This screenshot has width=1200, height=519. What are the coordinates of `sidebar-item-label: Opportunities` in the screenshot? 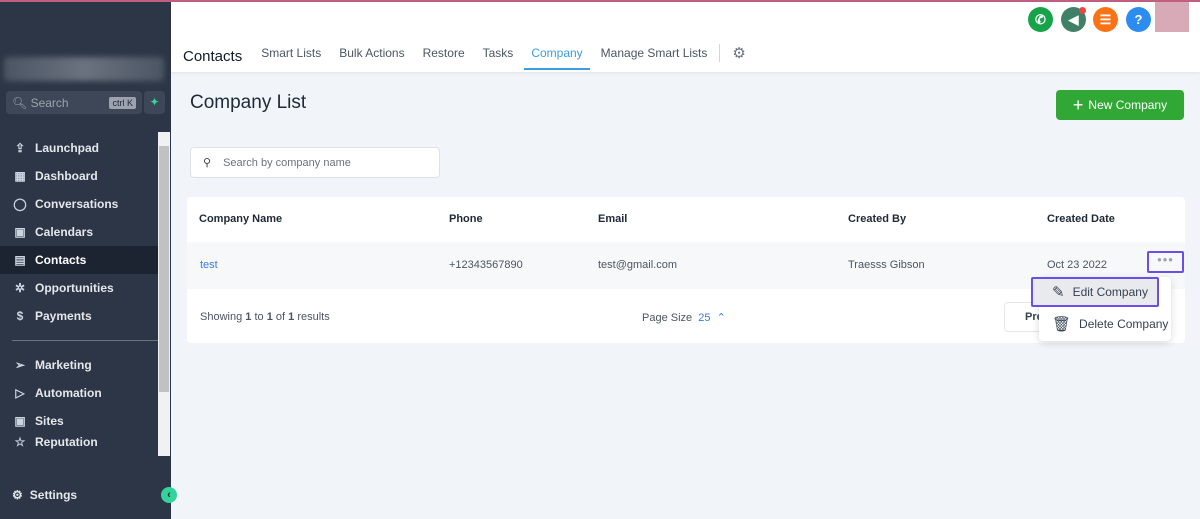 It's located at (74, 288).